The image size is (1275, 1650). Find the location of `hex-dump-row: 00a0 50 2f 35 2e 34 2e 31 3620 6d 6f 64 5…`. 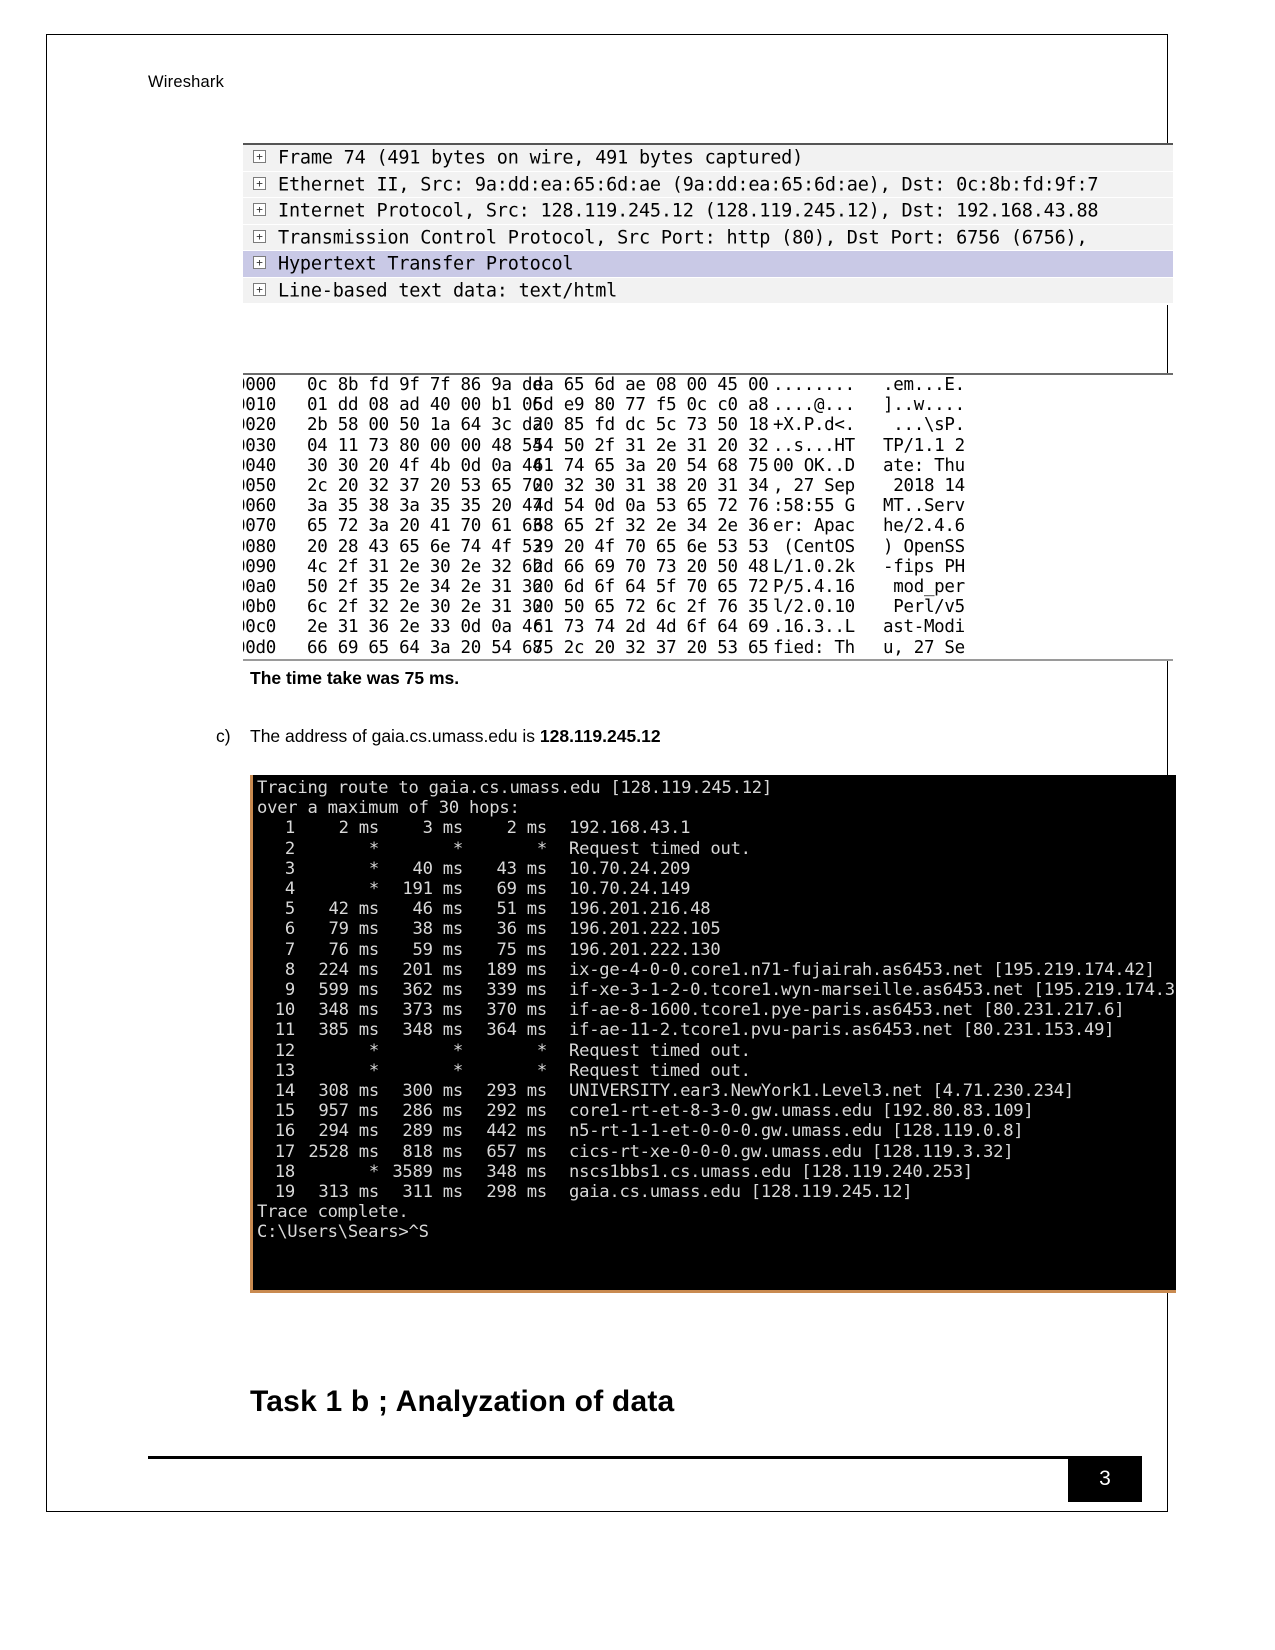

hex-dump-row: 00a0 50 2f 35 2e 34 2e 31 3620 6d 6f 64 5… is located at coordinates (708, 587).